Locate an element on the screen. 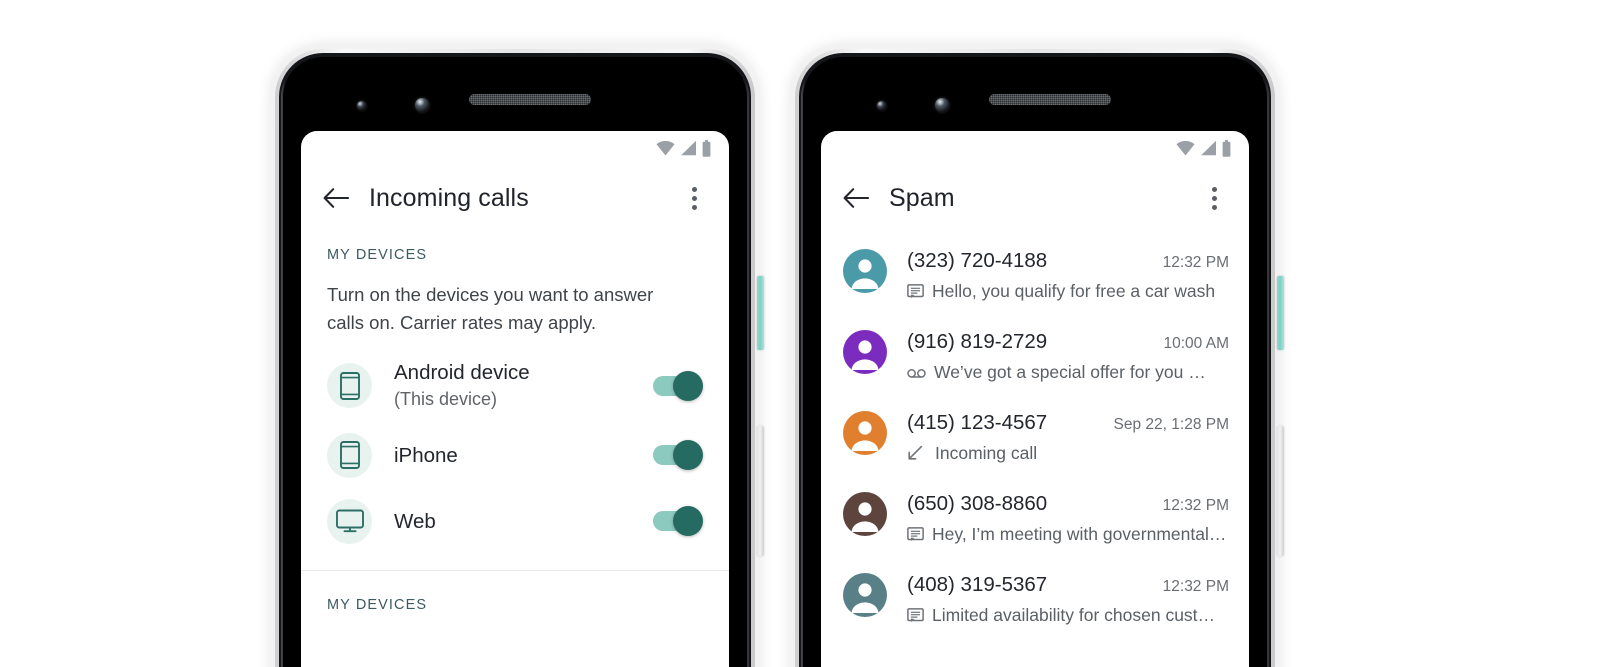  device-row-web: Web is located at coordinates (515, 521).